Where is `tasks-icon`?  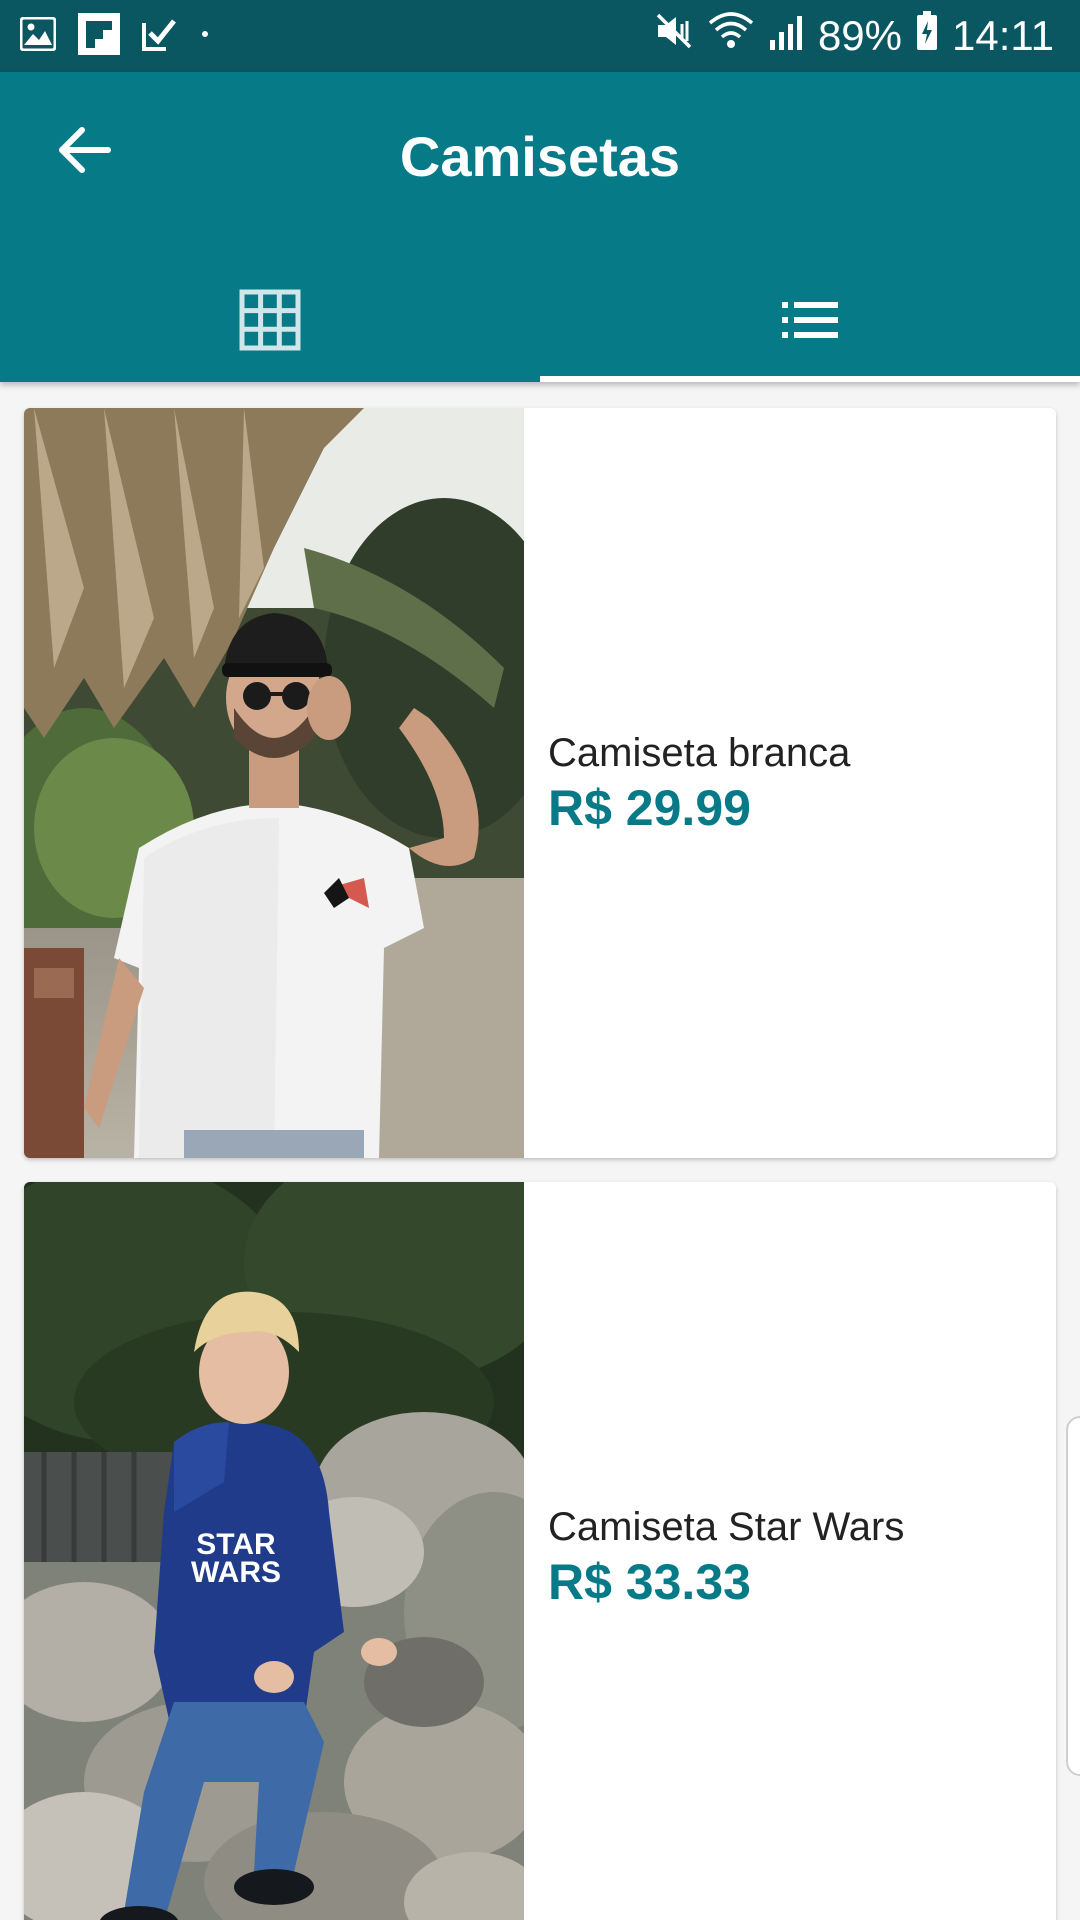
tasks-icon is located at coordinates (159, 36).